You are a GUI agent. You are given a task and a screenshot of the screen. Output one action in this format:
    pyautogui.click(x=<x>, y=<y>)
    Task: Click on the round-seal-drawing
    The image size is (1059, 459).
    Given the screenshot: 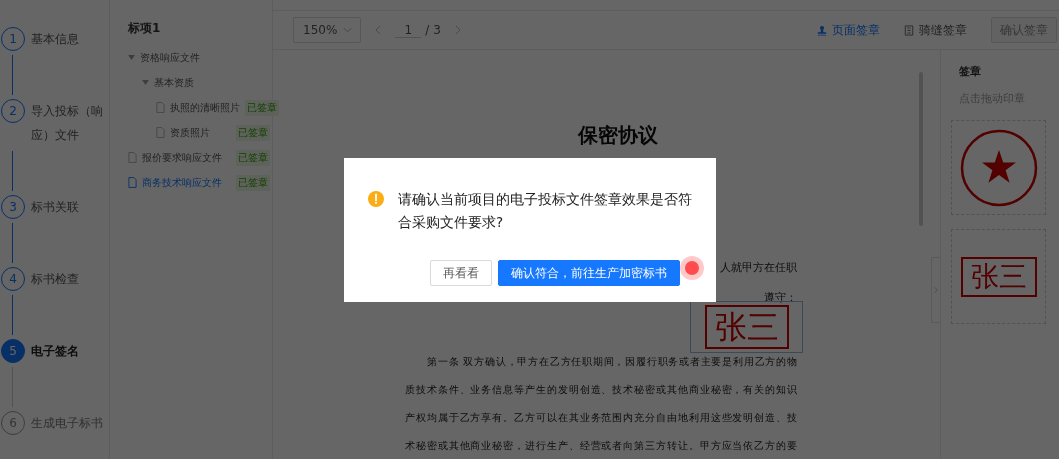 What is the action you would take?
    pyautogui.click(x=998, y=167)
    